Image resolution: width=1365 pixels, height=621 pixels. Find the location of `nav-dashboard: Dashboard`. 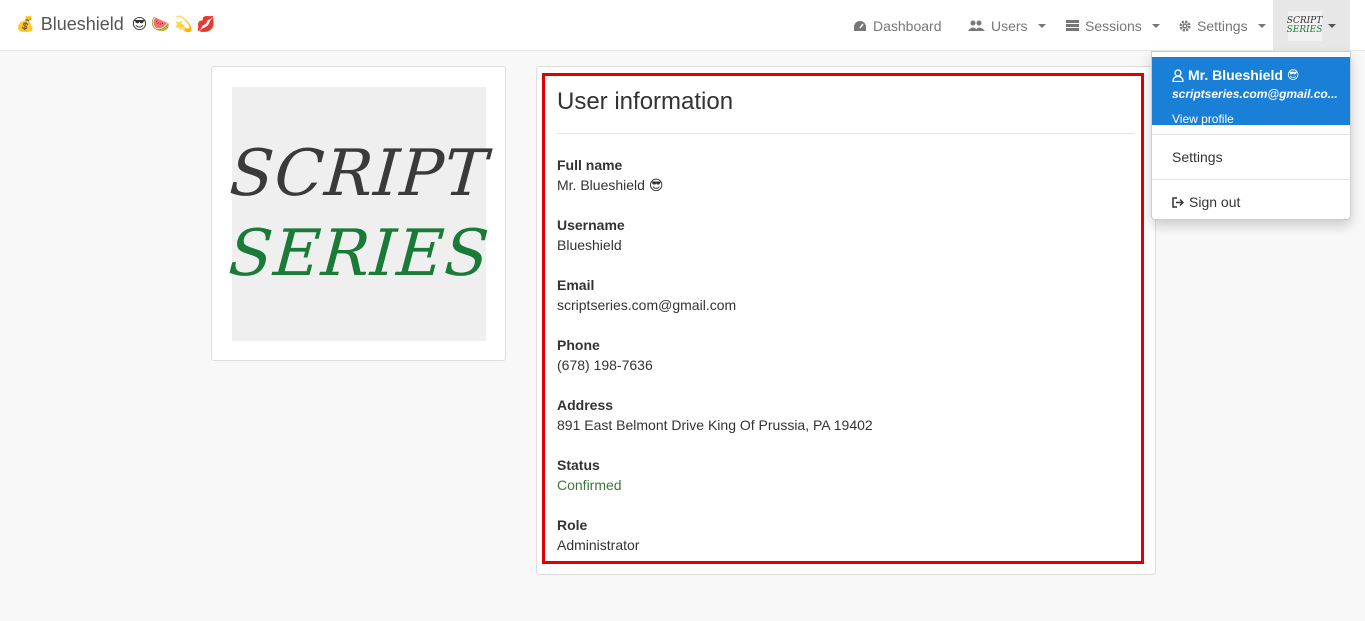

nav-dashboard: Dashboard is located at coordinates (897, 25).